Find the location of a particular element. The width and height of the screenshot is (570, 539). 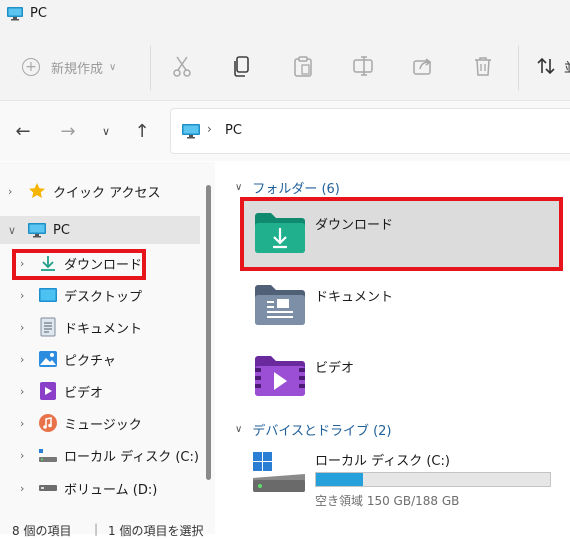

sidebar-item-label: ボリューム (D:) is located at coordinates (111, 490).